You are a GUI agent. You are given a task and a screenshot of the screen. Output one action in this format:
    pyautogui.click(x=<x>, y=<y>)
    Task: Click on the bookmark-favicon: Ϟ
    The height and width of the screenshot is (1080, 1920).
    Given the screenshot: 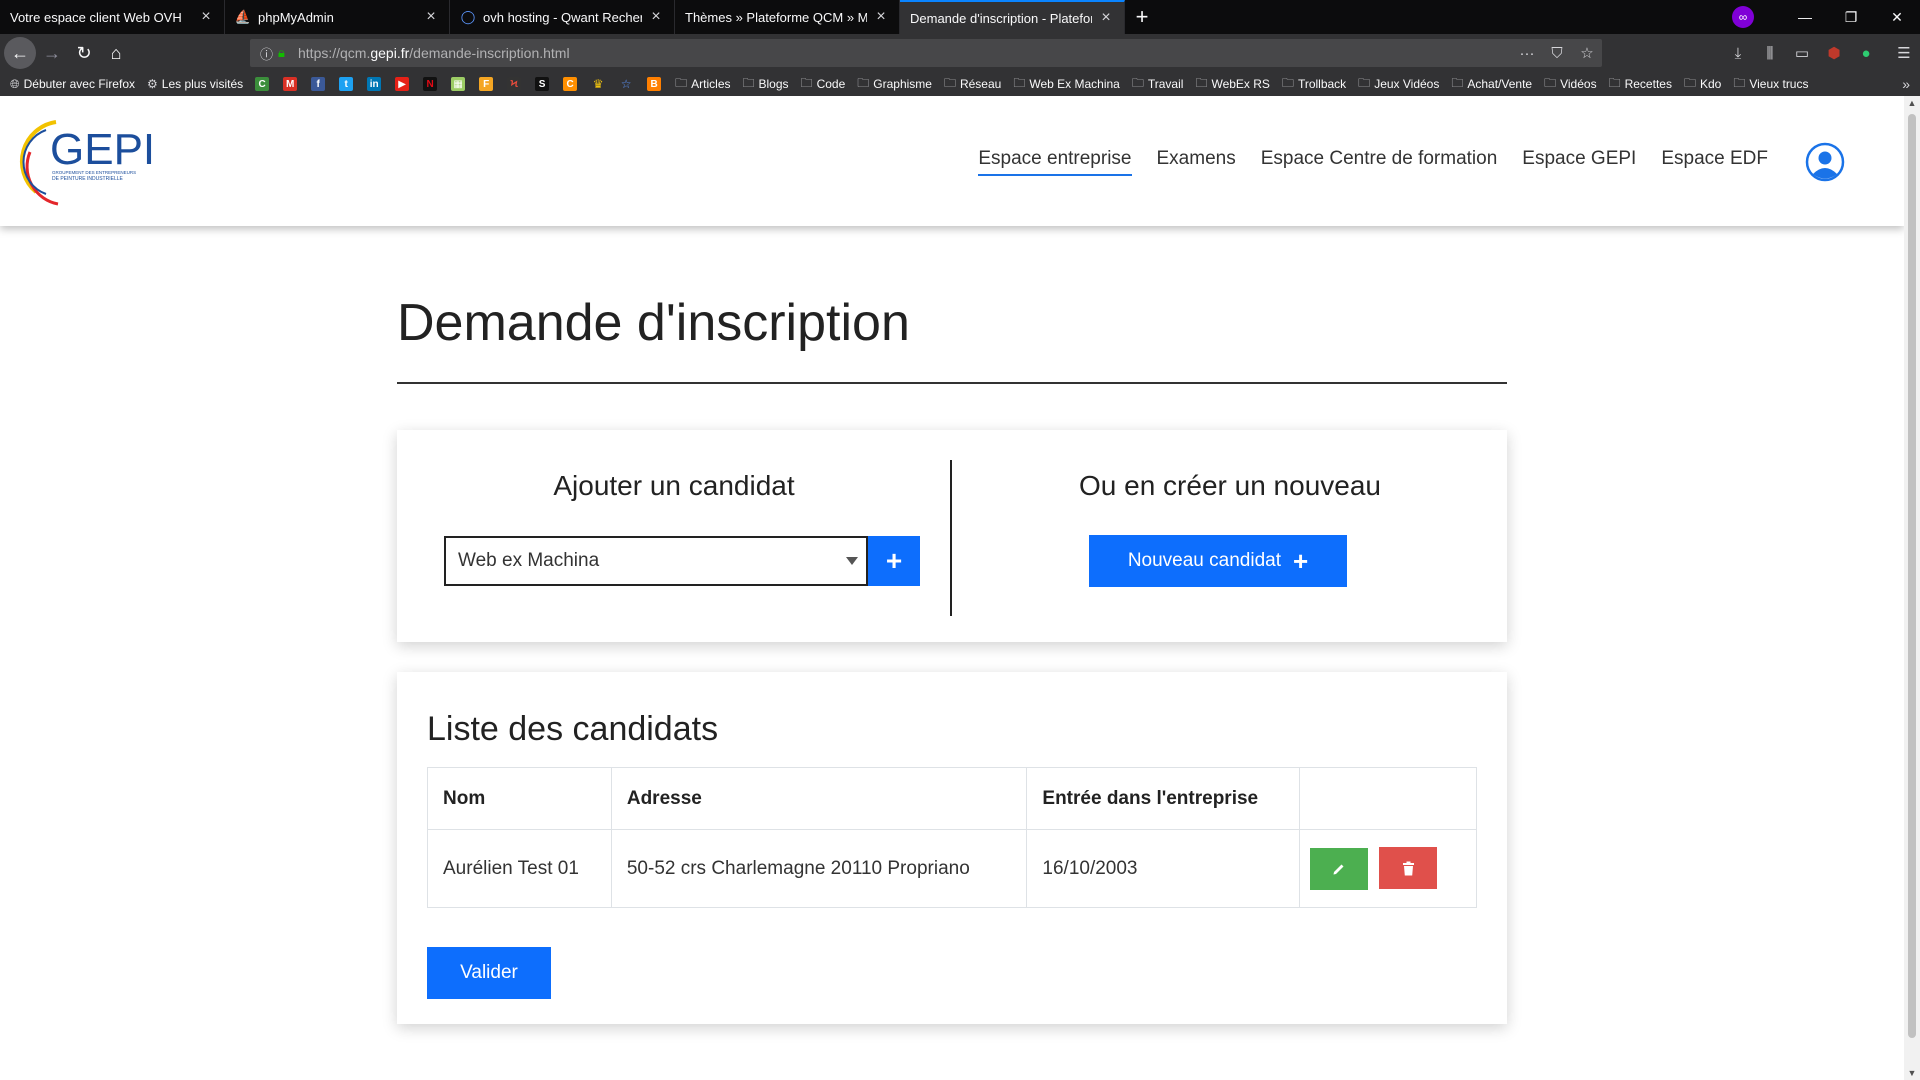 What is the action you would take?
    pyautogui.click(x=514, y=84)
    